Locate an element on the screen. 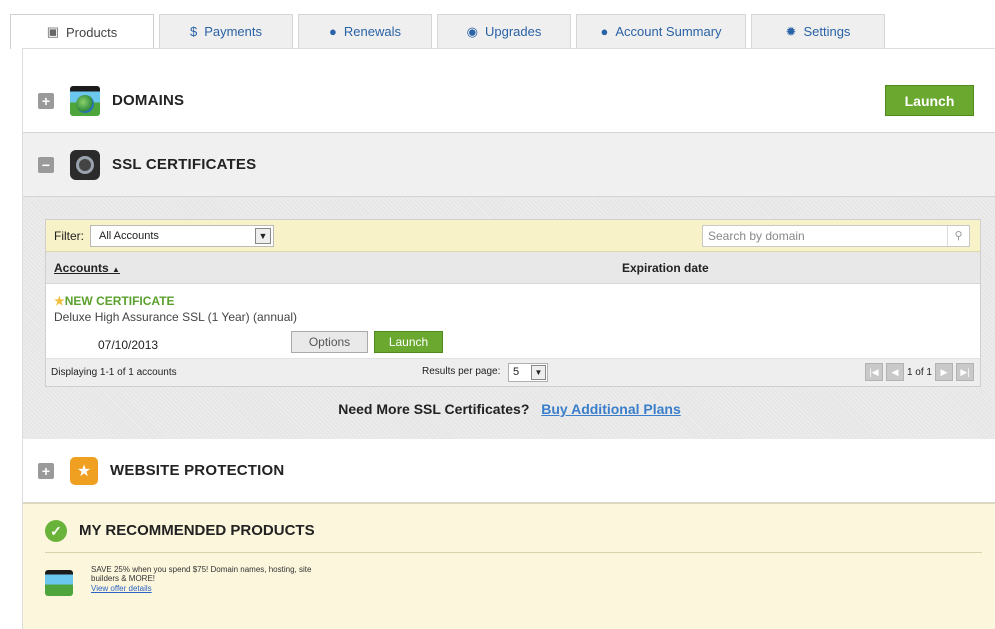 The height and width of the screenshot is (629, 995). results-per-page-select: 5 ▼ is located at coordinates (528, 372).